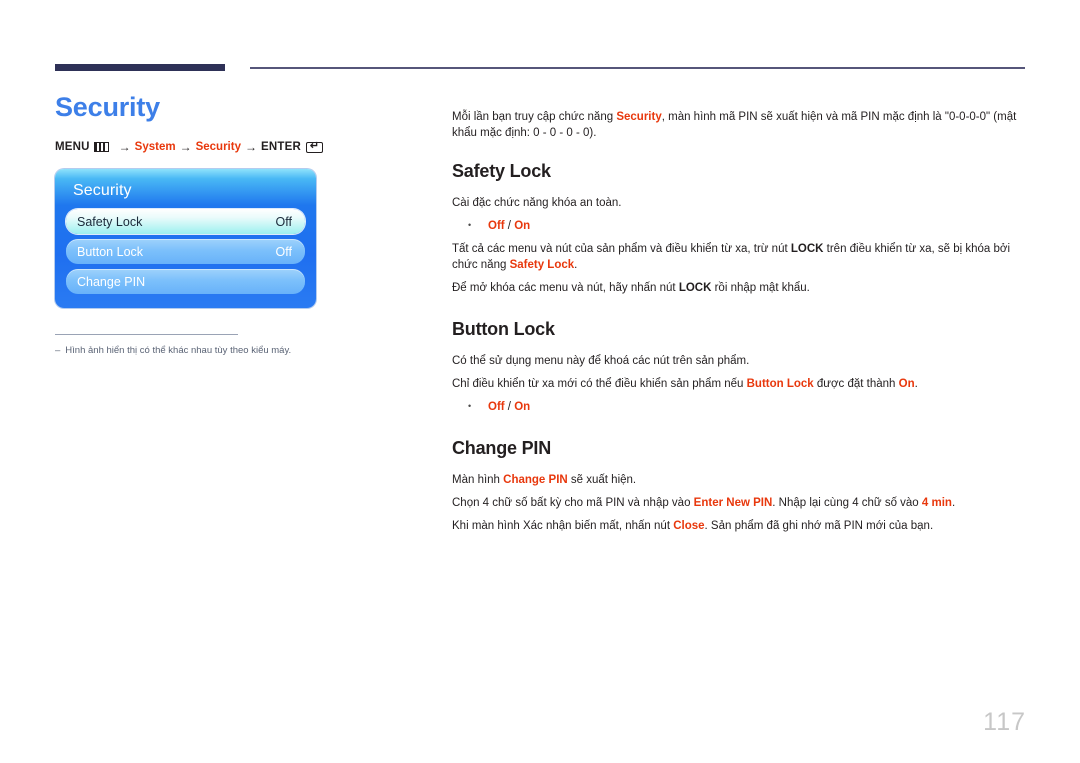 Image resolution: width=1080 pixels, height=763 pixels. What do you see at coordinates (102, 190) in the screenshot?
I see `osd-menu-title: Security` at bounding box center [102, 190].